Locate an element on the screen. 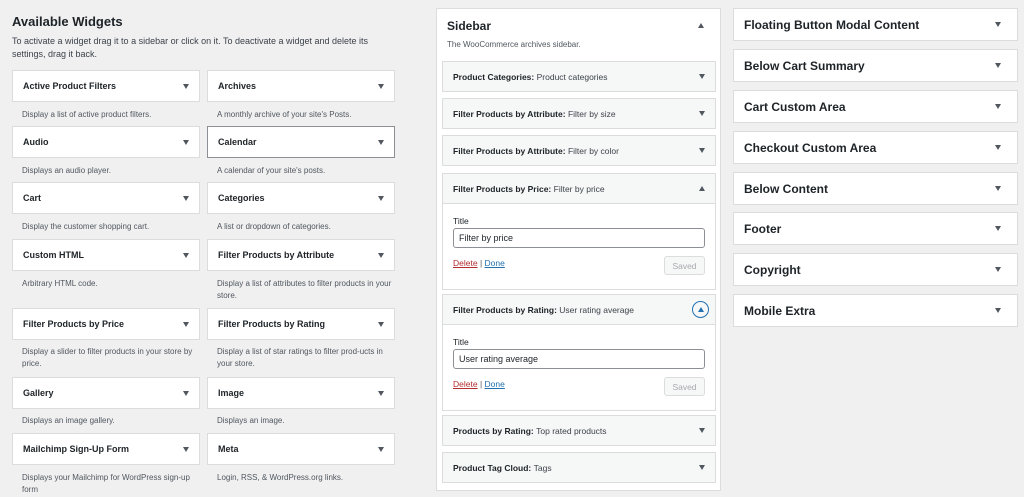 The height and width of the screenshot is (497, 1024). area-cart-custom-area: Cart Custom Area is located at coordinates (875, 106).